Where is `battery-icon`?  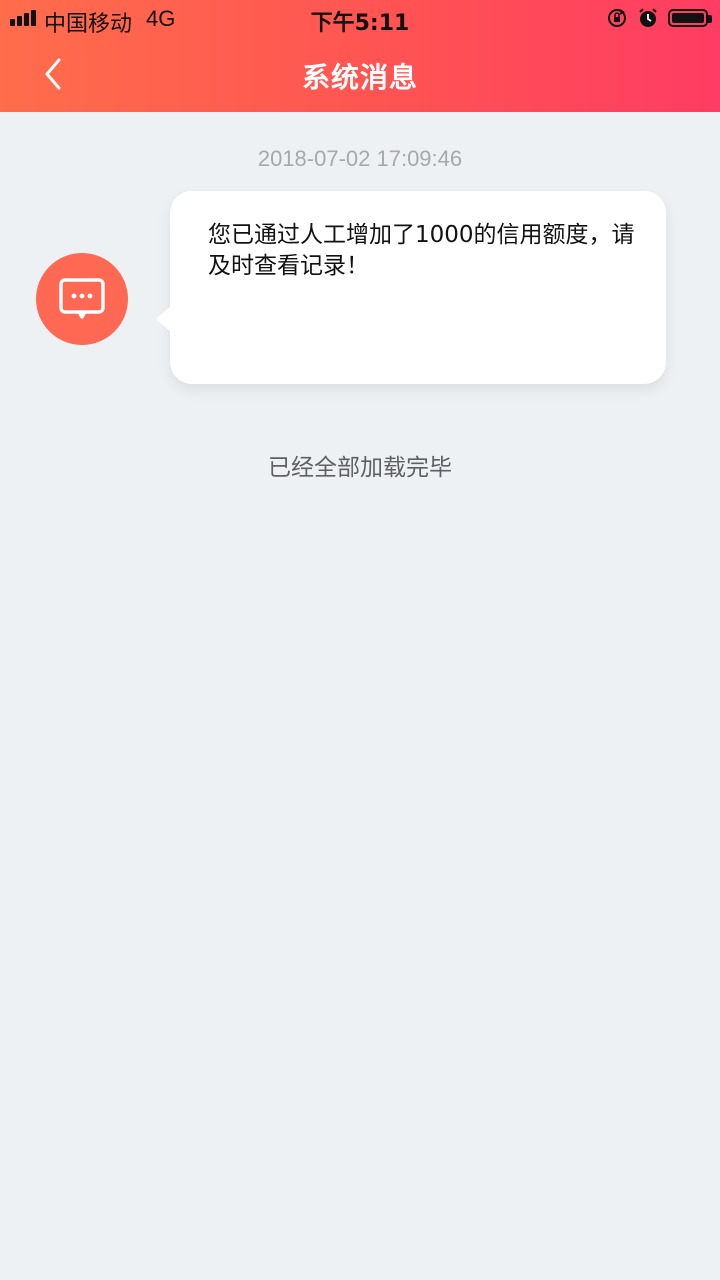
battery-icon is located at coordinates (690, 18).